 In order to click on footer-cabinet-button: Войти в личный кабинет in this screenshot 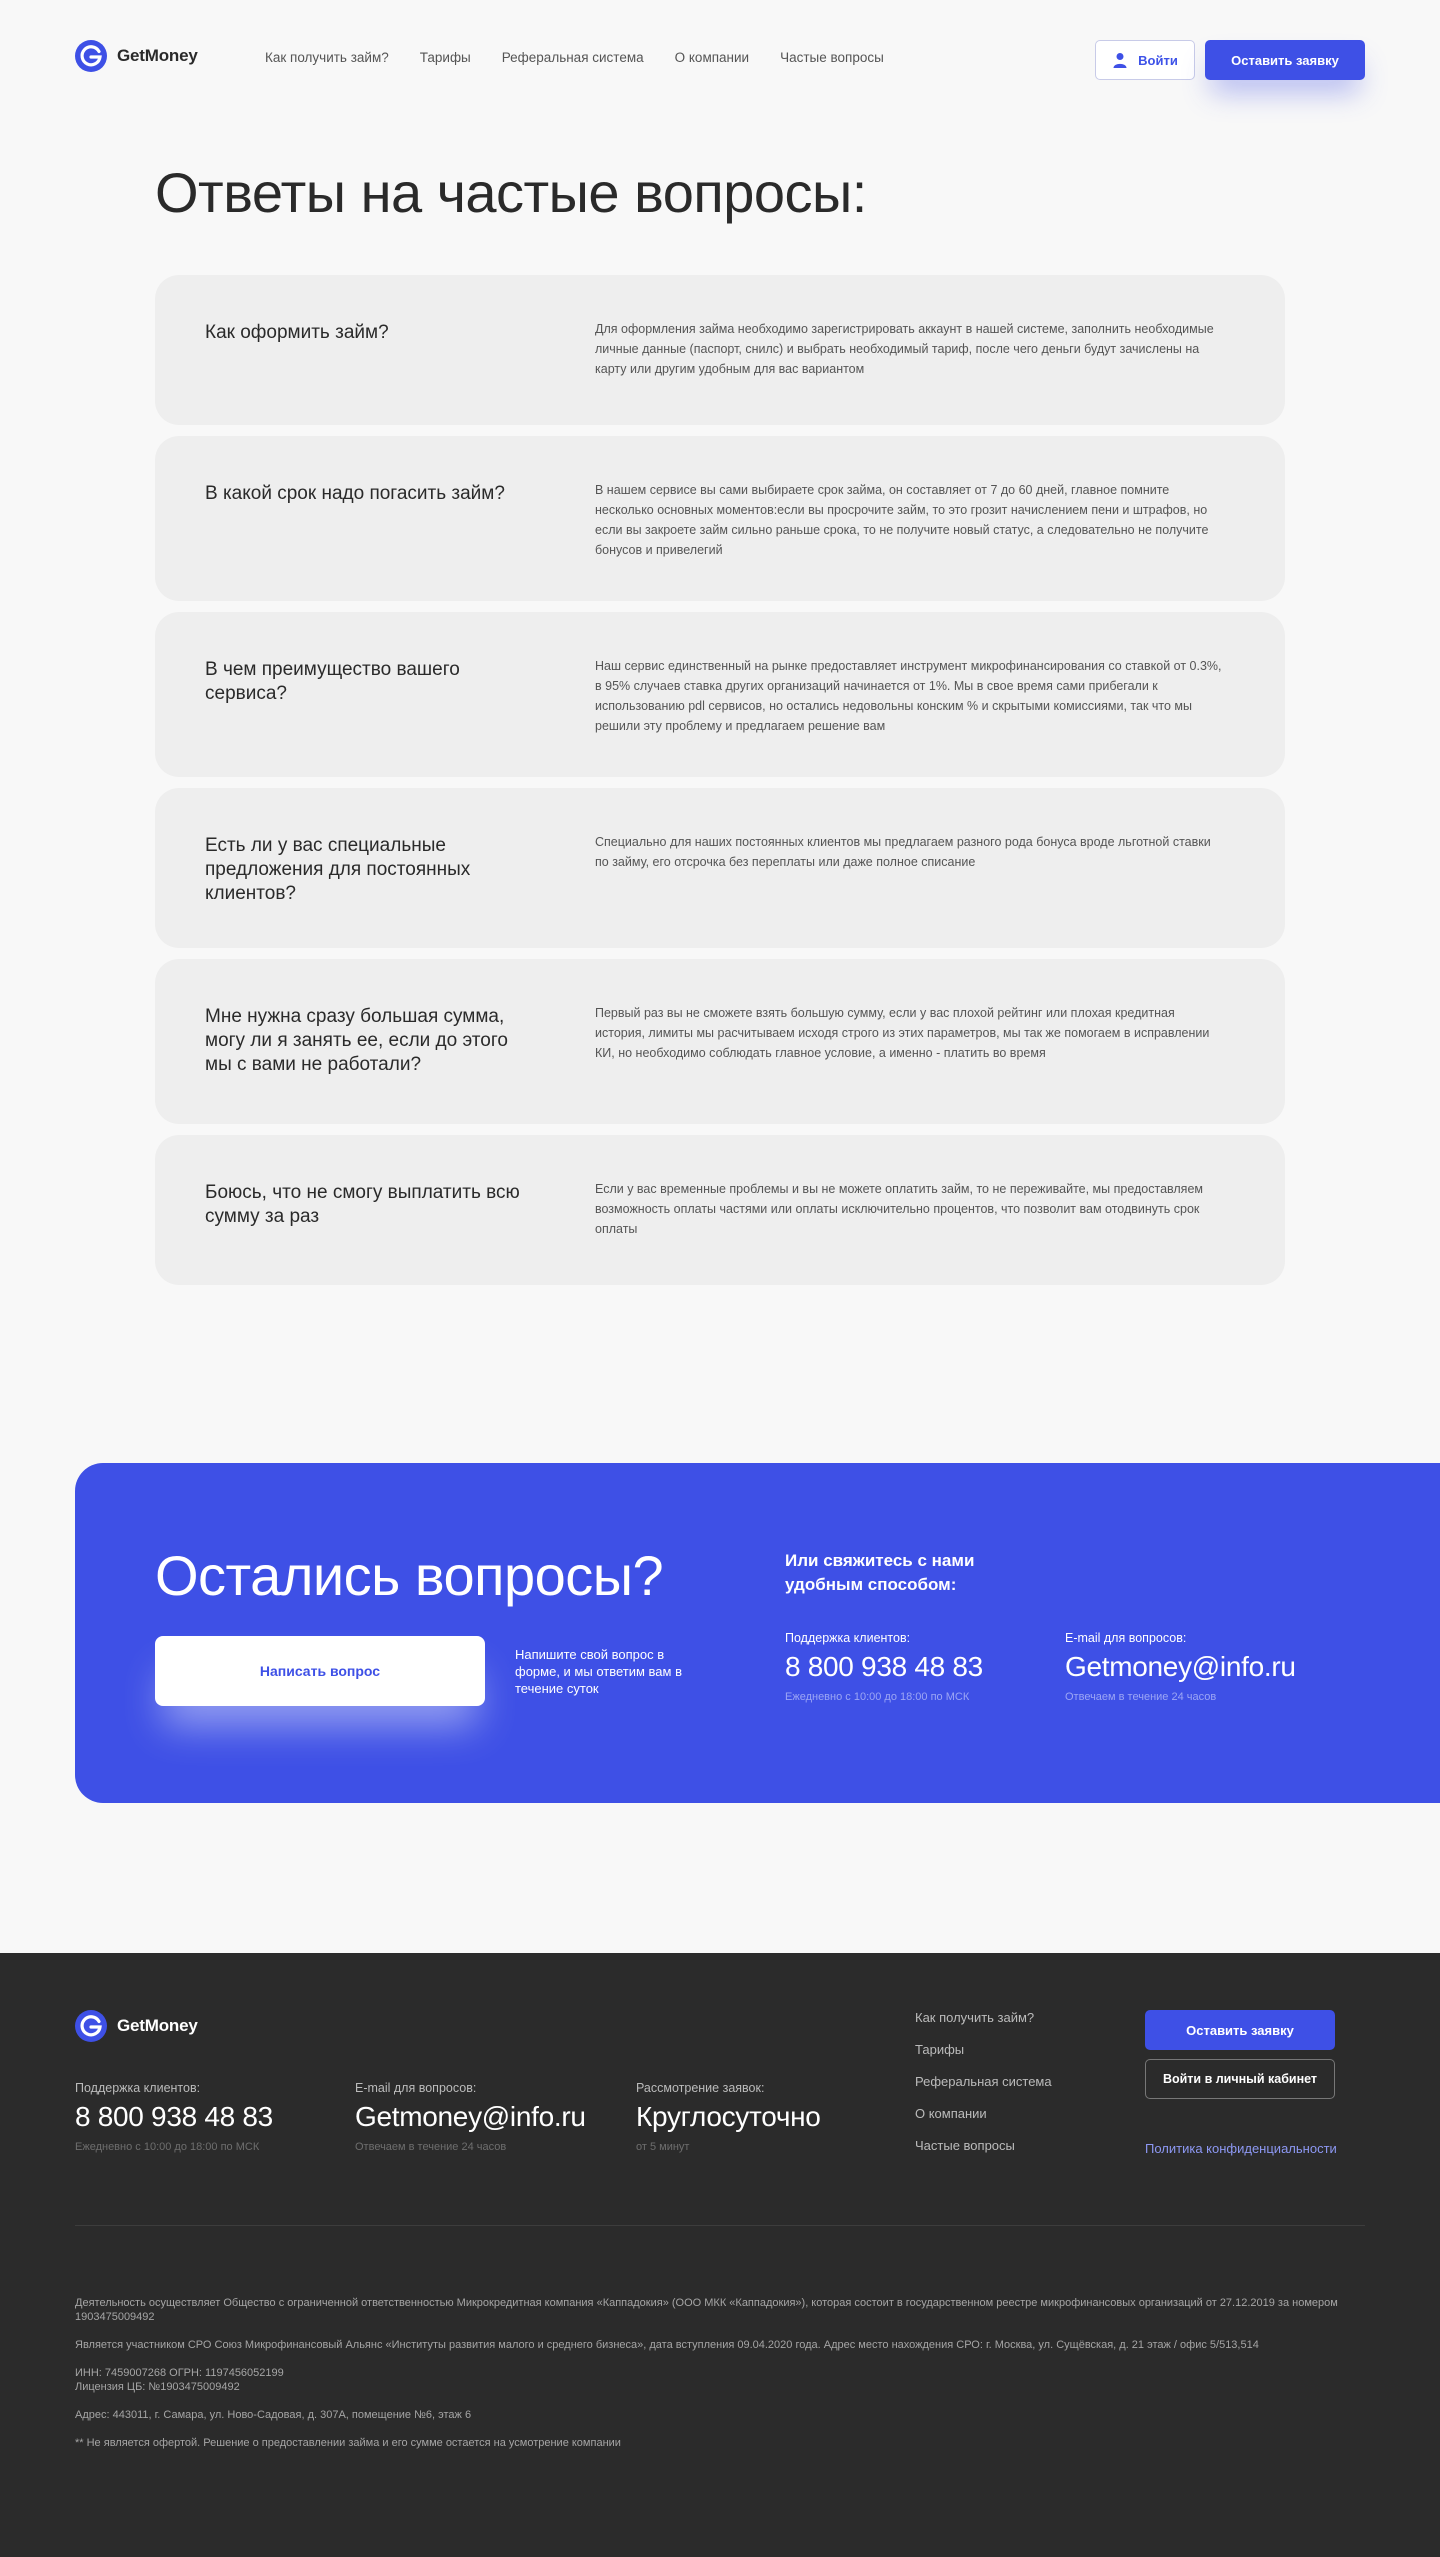, I will do `click(1240, 2079)`.